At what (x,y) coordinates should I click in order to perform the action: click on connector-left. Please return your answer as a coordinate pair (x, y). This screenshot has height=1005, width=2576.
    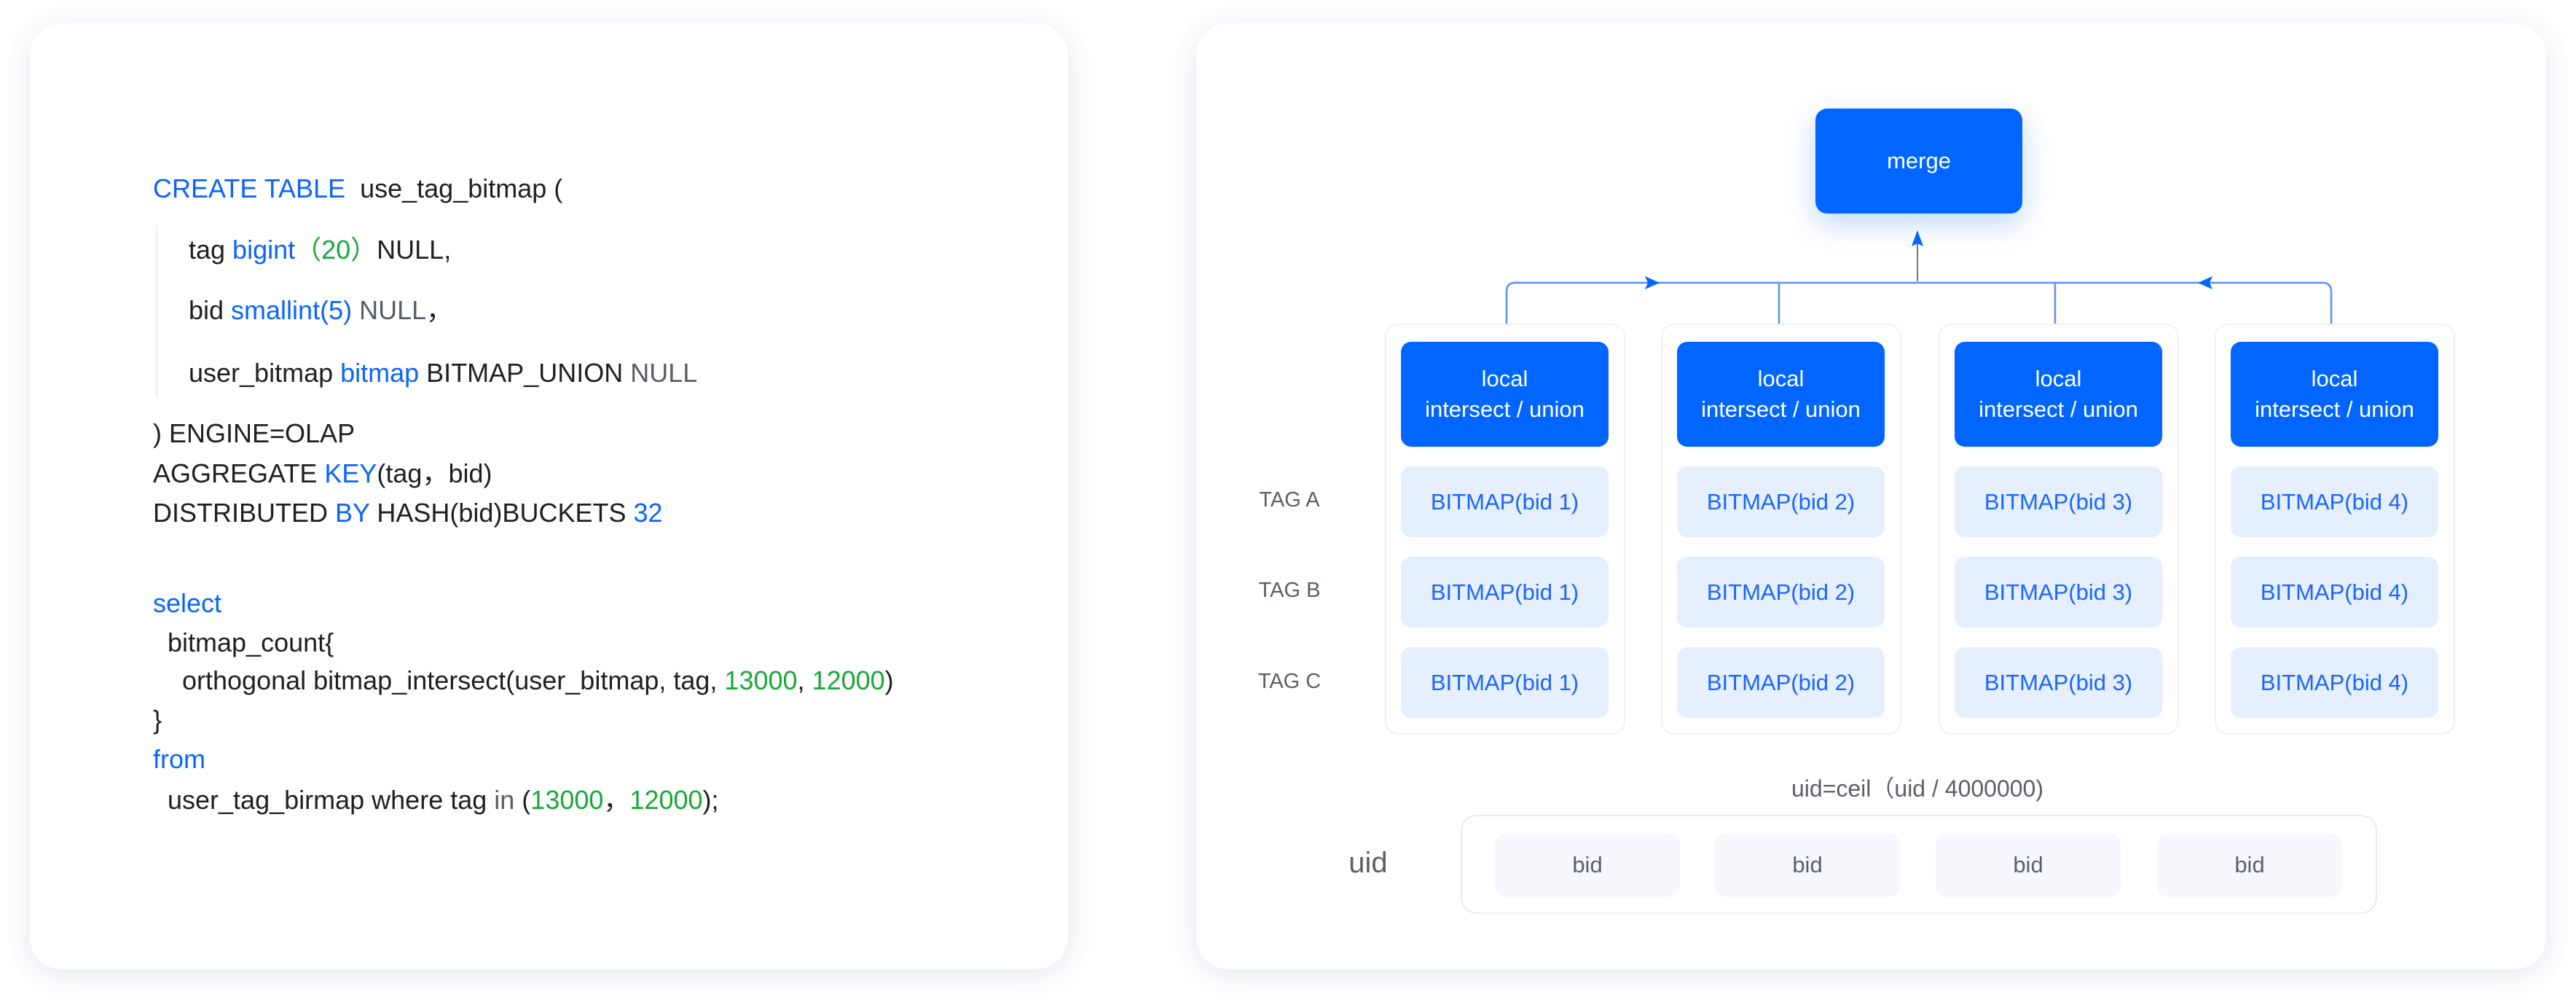
    Looking at the image, I should click on (1711, 302).